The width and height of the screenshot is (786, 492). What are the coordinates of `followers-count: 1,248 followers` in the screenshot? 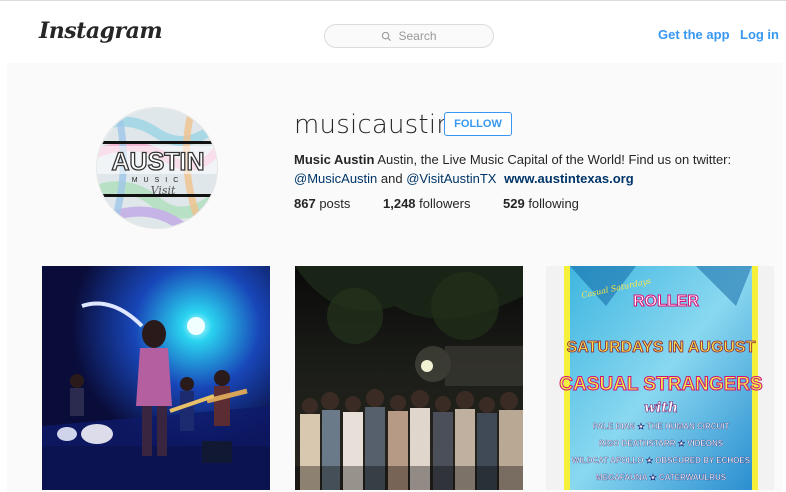 It's located at (443, 203).